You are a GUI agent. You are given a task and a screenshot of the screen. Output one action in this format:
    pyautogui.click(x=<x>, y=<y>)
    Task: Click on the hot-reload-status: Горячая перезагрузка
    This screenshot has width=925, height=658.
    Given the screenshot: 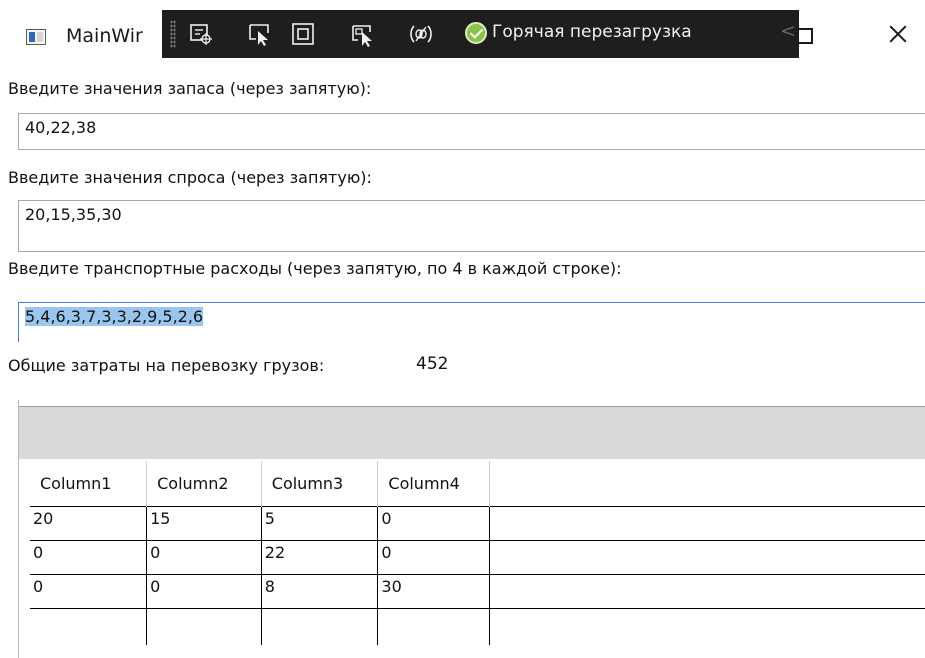 What is the action you would take?
    pyautogui.click(x=592, y=32)
    